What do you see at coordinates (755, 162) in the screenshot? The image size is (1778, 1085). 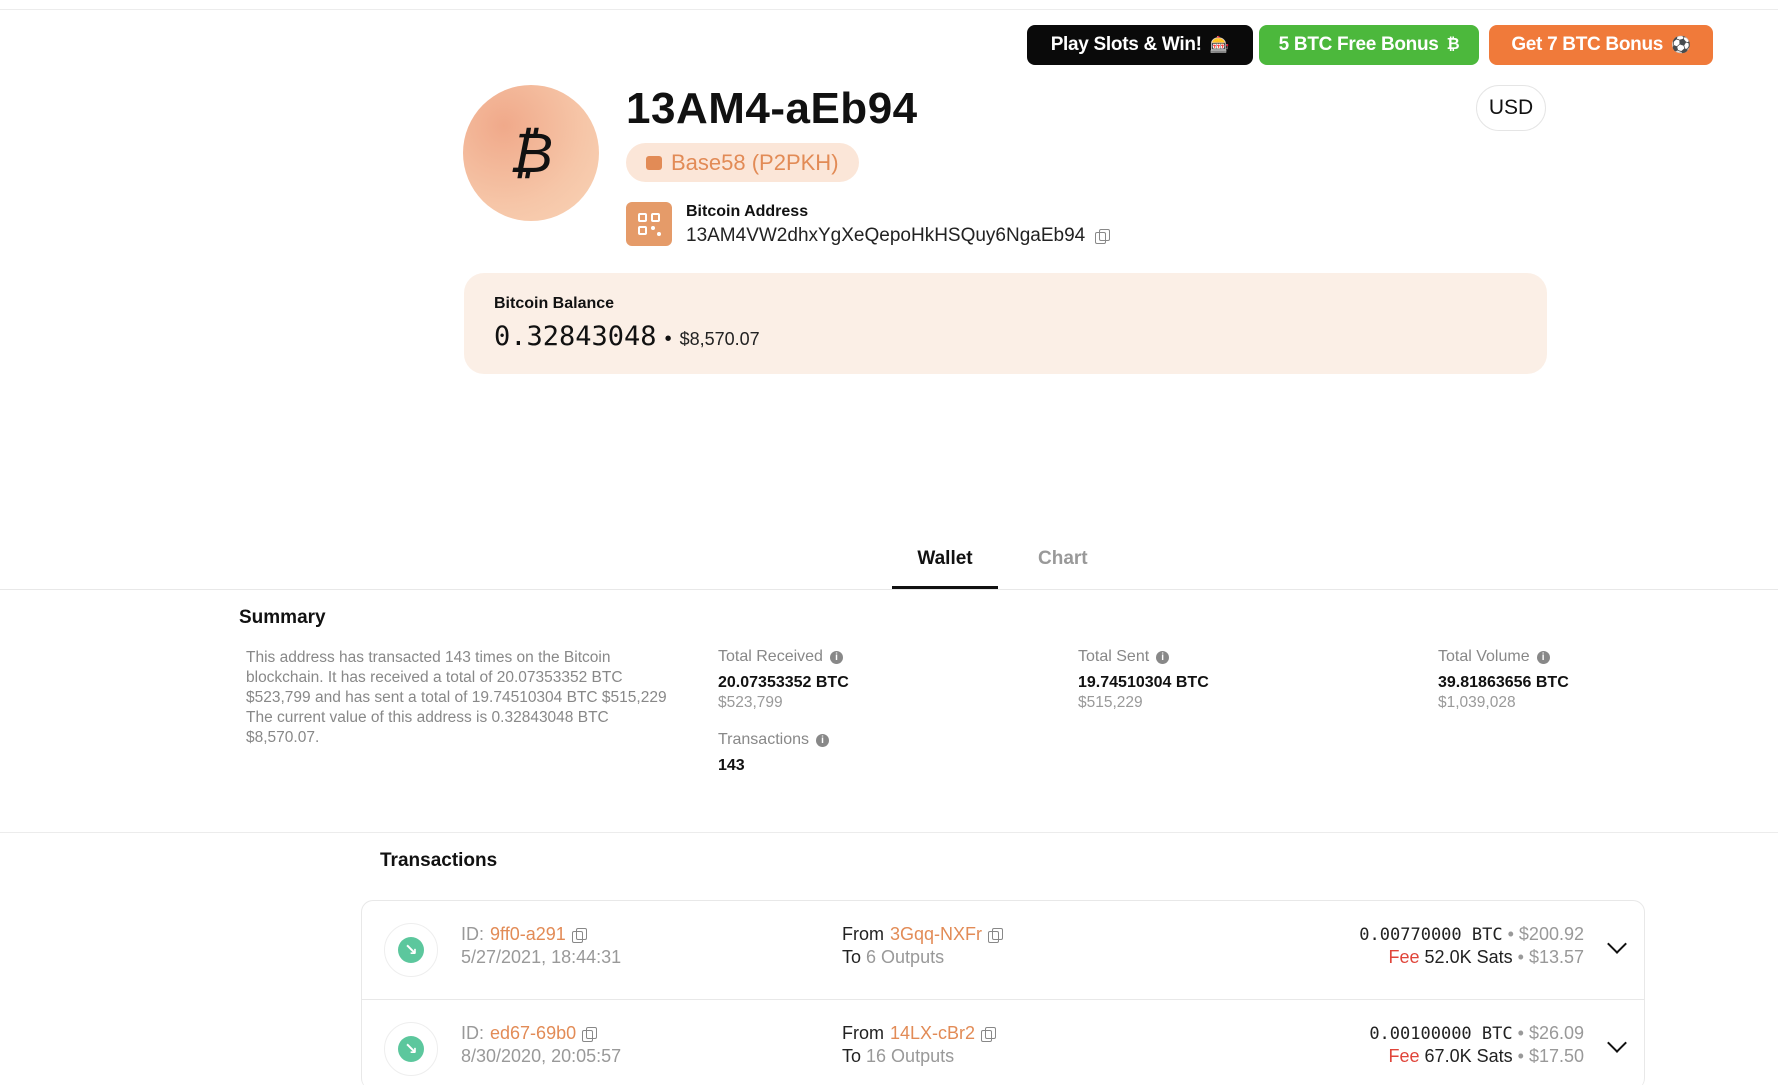 I see `address-type-label: Base58 (P2PKH)` at bounding box center [755, 162].